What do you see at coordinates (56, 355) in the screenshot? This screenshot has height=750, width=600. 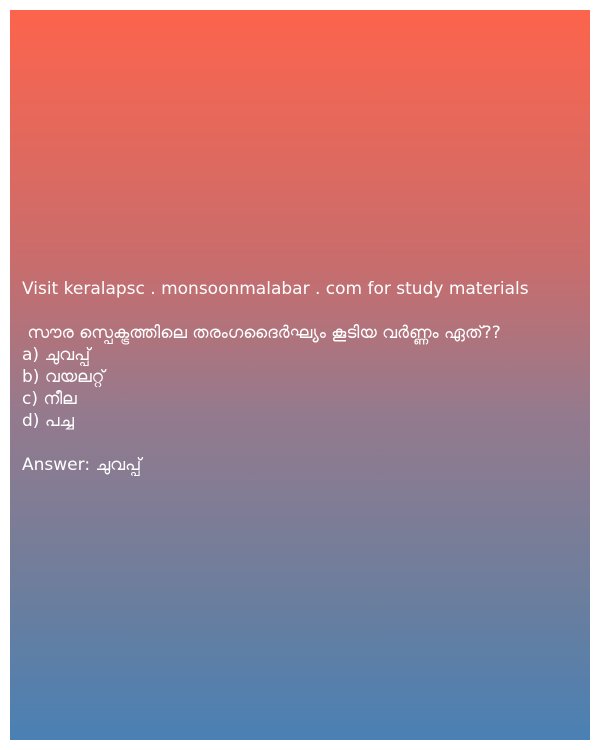 I see `option-a: a) ചുവപ്പ്` at bounding box center [56, 355].